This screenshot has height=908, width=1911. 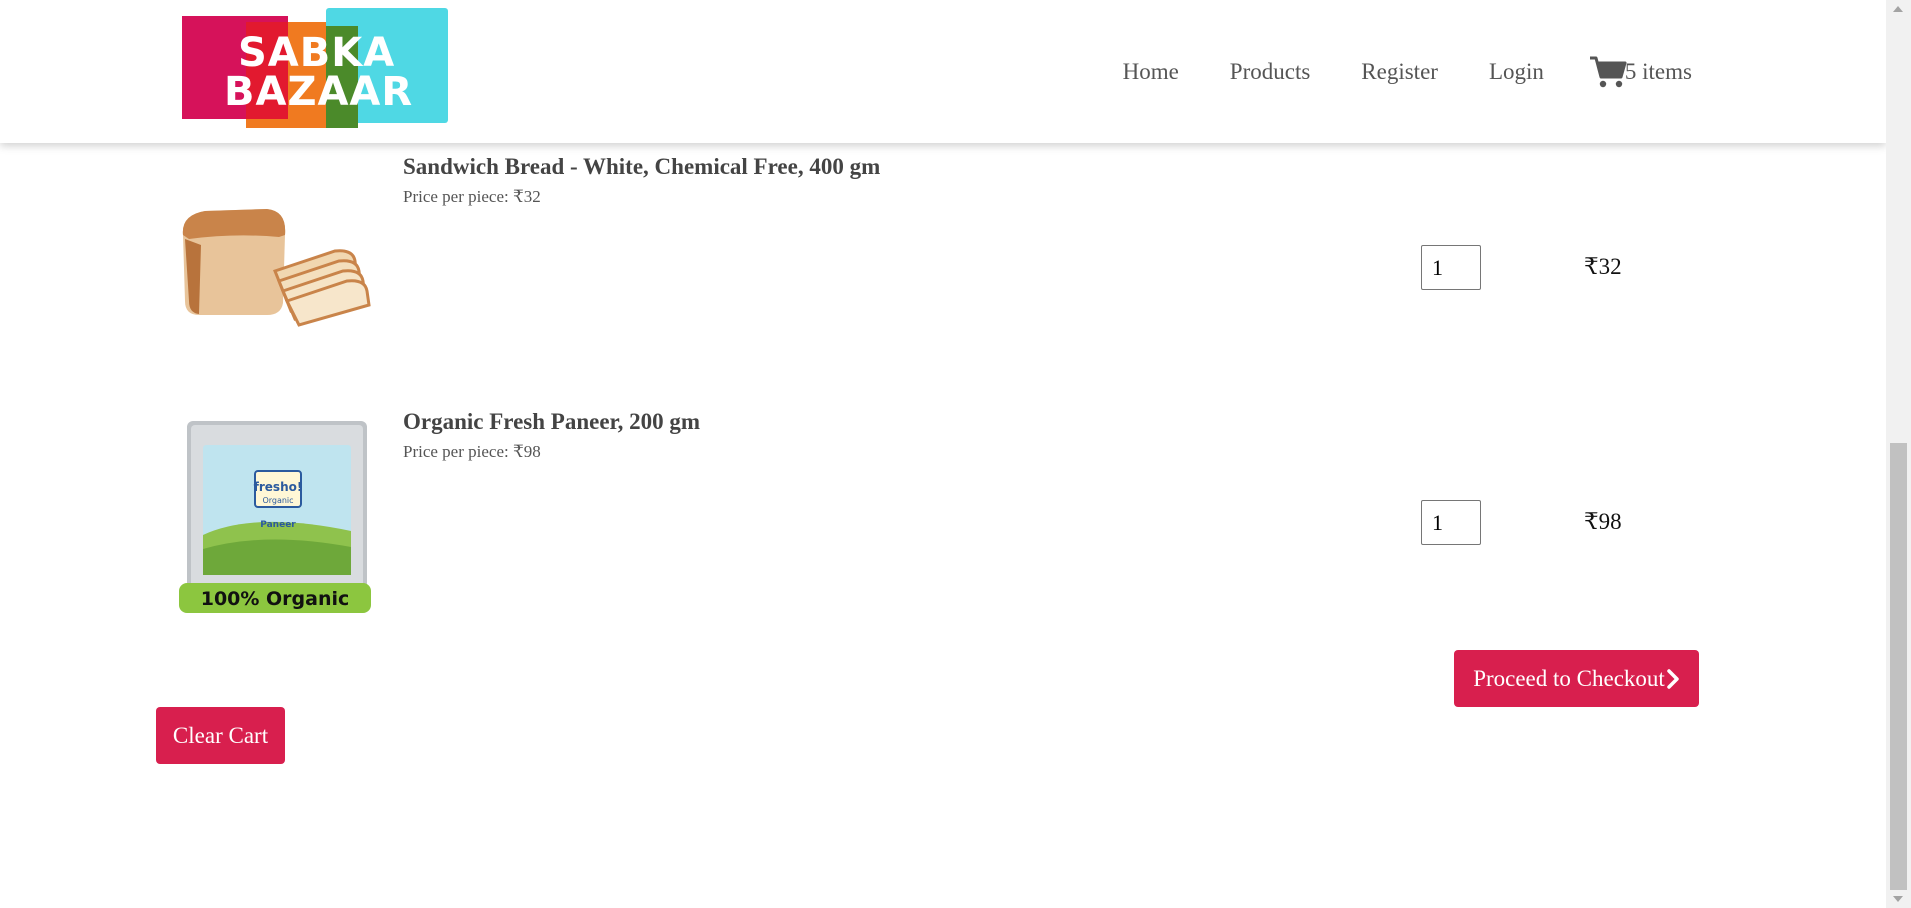 I want to click on pack-sub-text: Organic, so click(x=277, y=500).